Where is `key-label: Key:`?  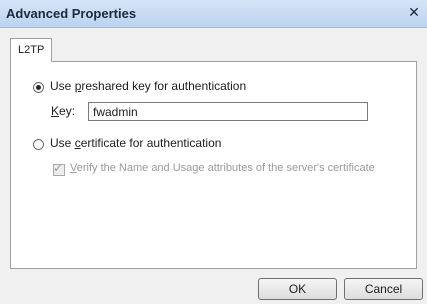 key-label: Key: is located at coordinates (63, 111).